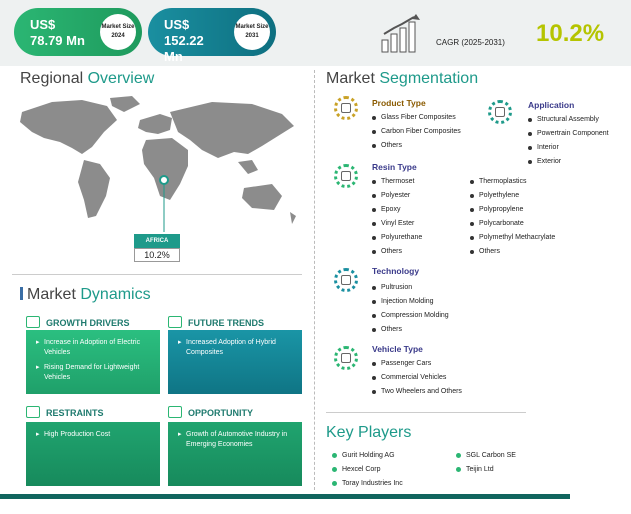  What do you see at coordinates (551, 105) in the screenshot?
I see `application-heading: Application` at bounding box center [551, 105].